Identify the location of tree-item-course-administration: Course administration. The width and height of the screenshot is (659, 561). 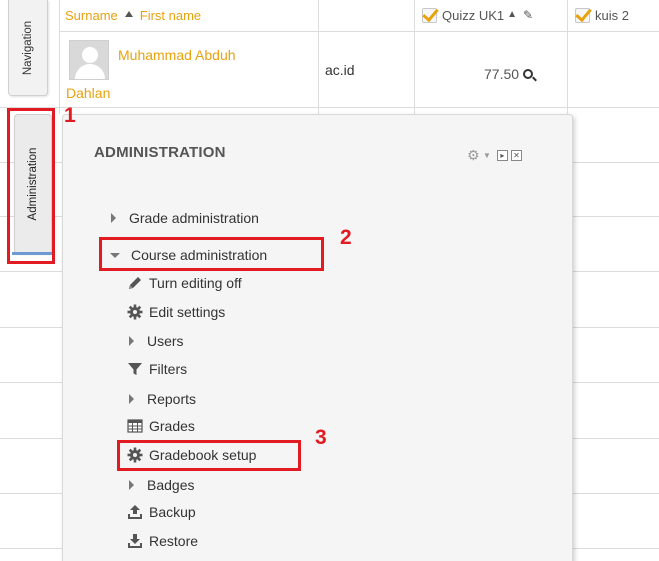
(188, 255).